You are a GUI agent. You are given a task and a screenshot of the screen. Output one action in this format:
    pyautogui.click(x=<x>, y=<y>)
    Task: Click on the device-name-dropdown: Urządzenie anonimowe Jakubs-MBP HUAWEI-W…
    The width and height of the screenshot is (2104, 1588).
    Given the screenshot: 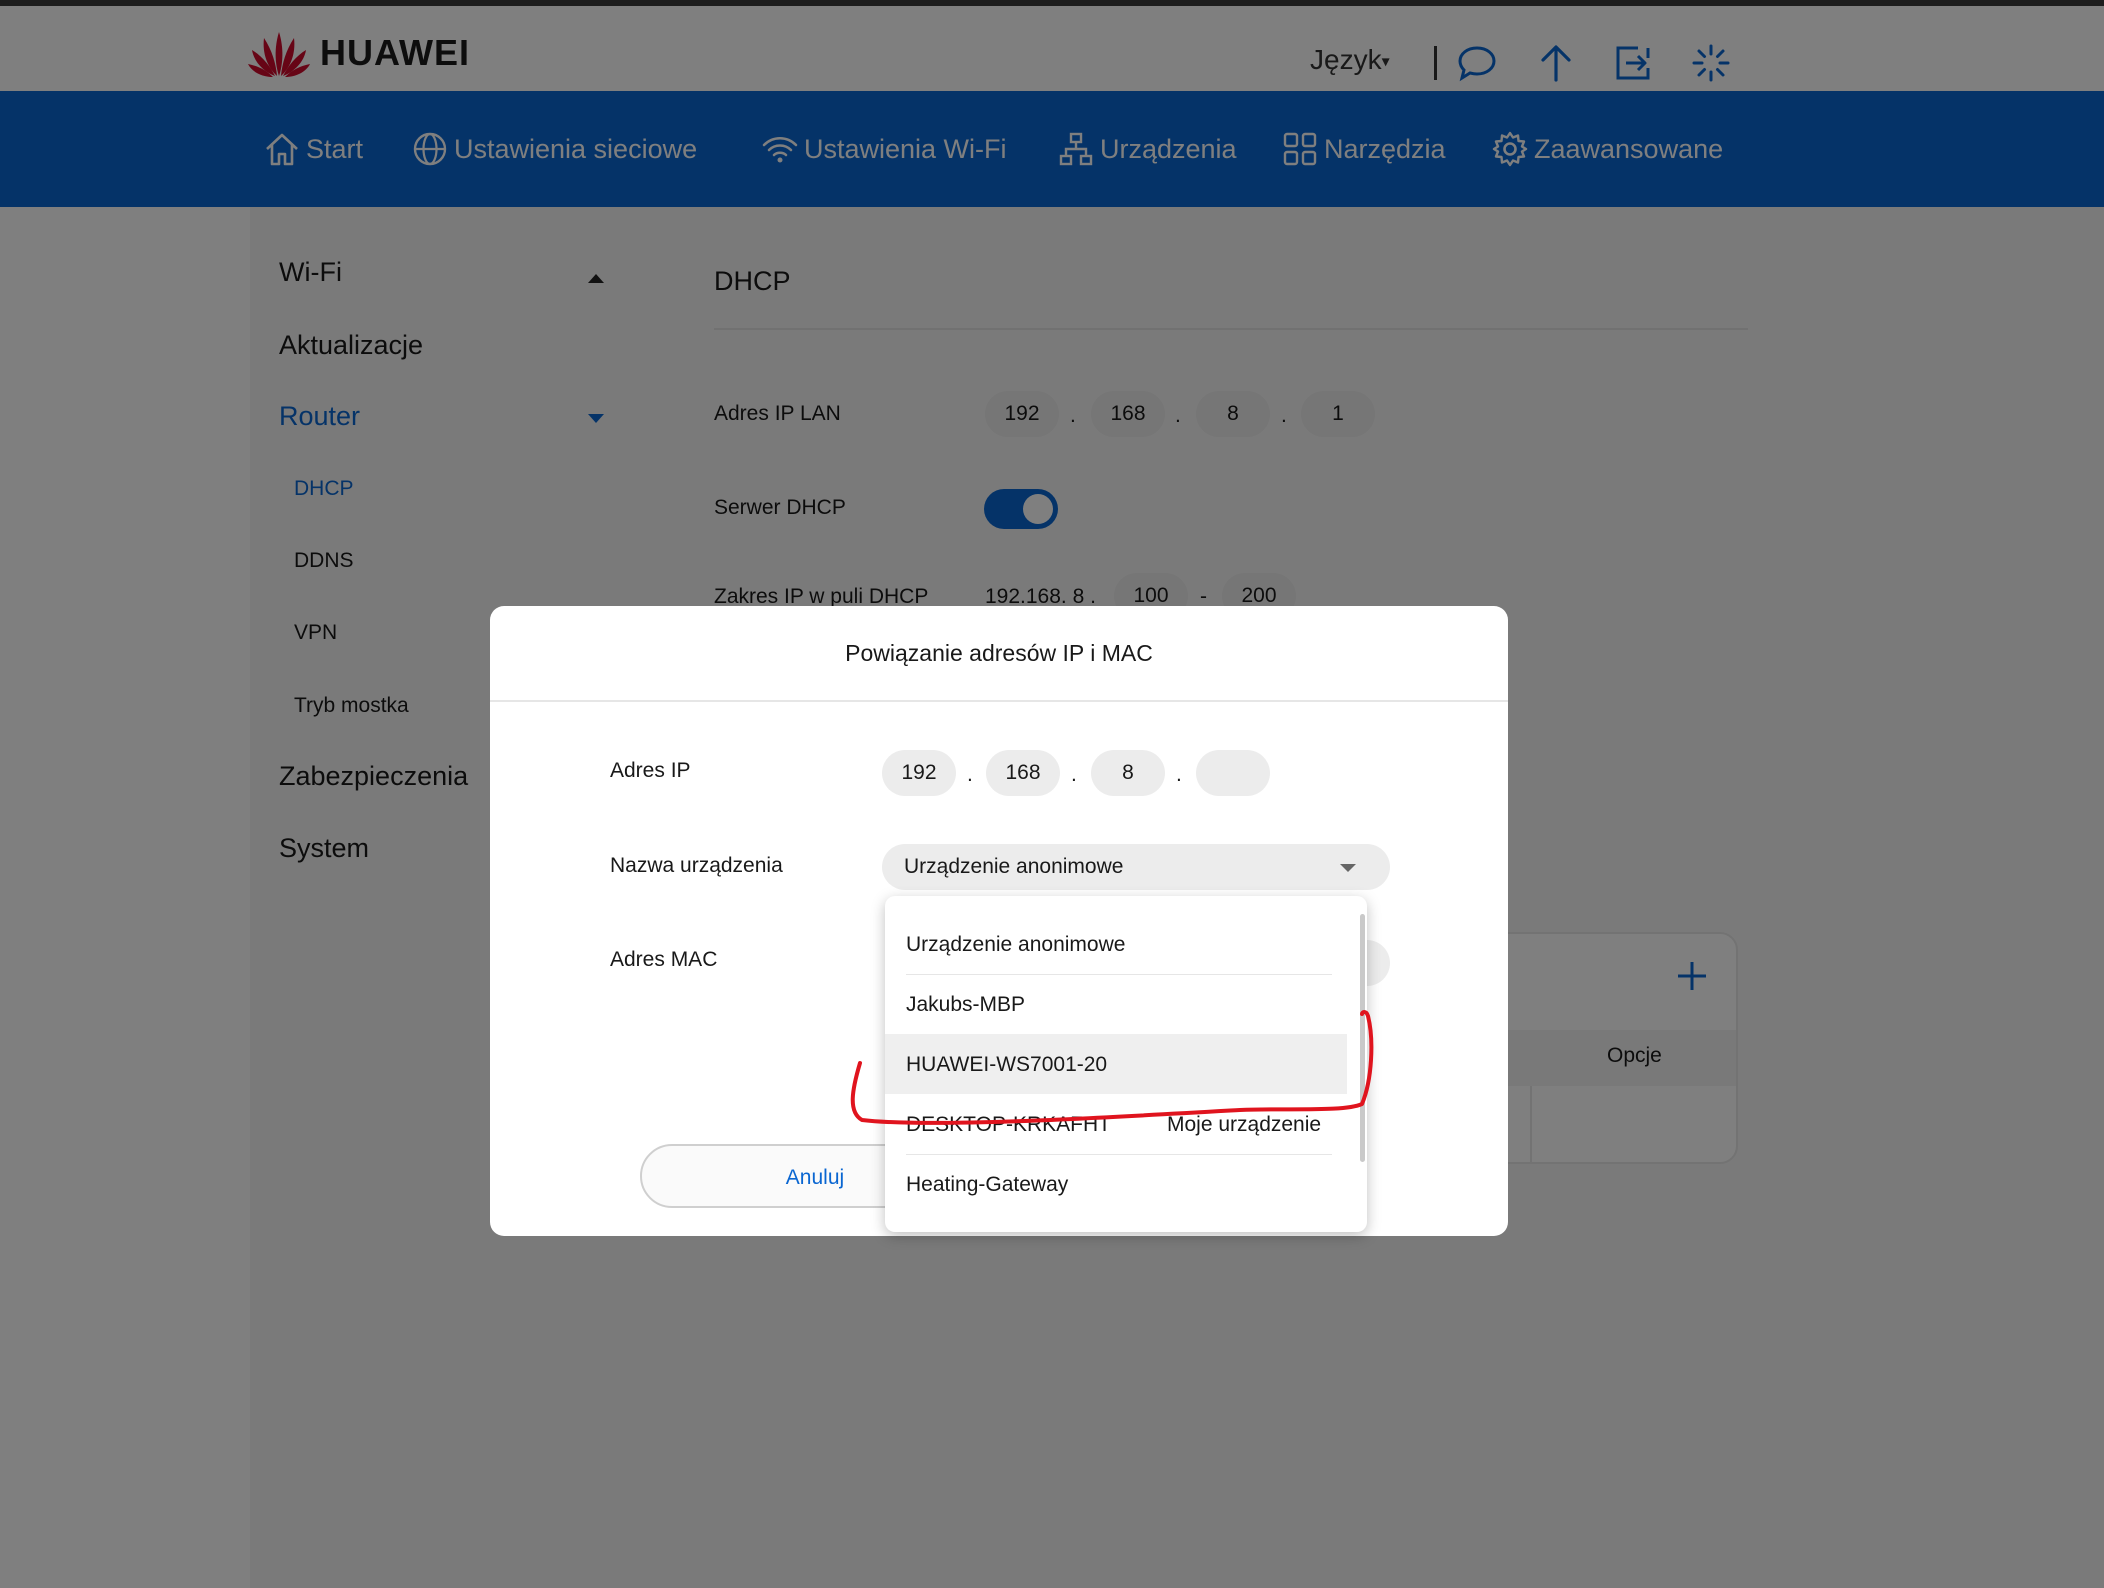 What is the action you would take?
    pyautogui.click(x=1126, y=1064)
    